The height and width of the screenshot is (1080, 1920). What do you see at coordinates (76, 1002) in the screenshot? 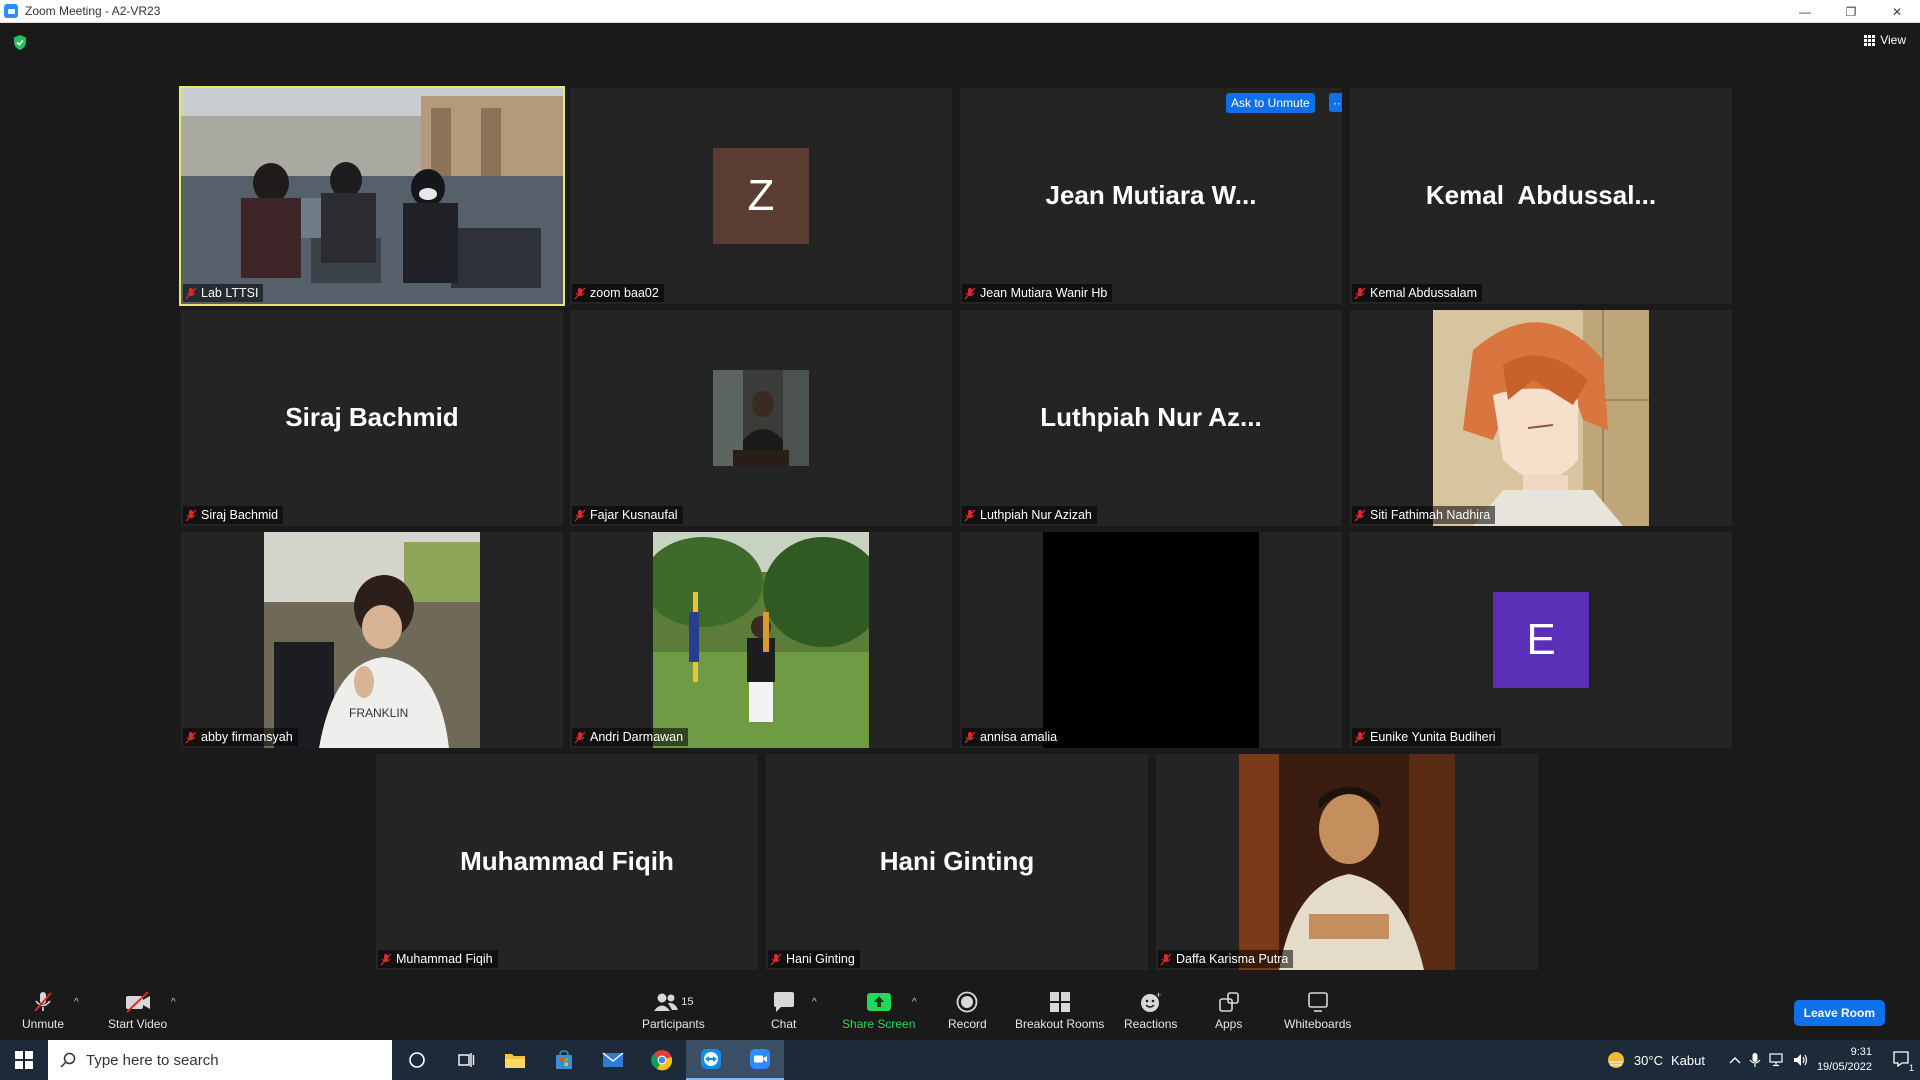
I see `audio-options-caret: ^` at bounding box center [76, 1002].